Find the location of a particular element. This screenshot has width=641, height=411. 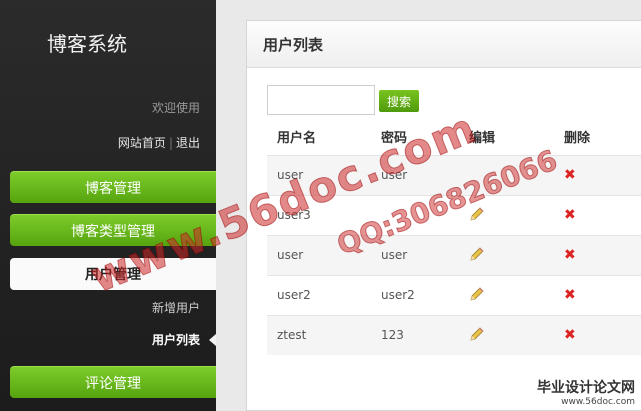

header-password: 密码 is located at coordinates (394, 138).